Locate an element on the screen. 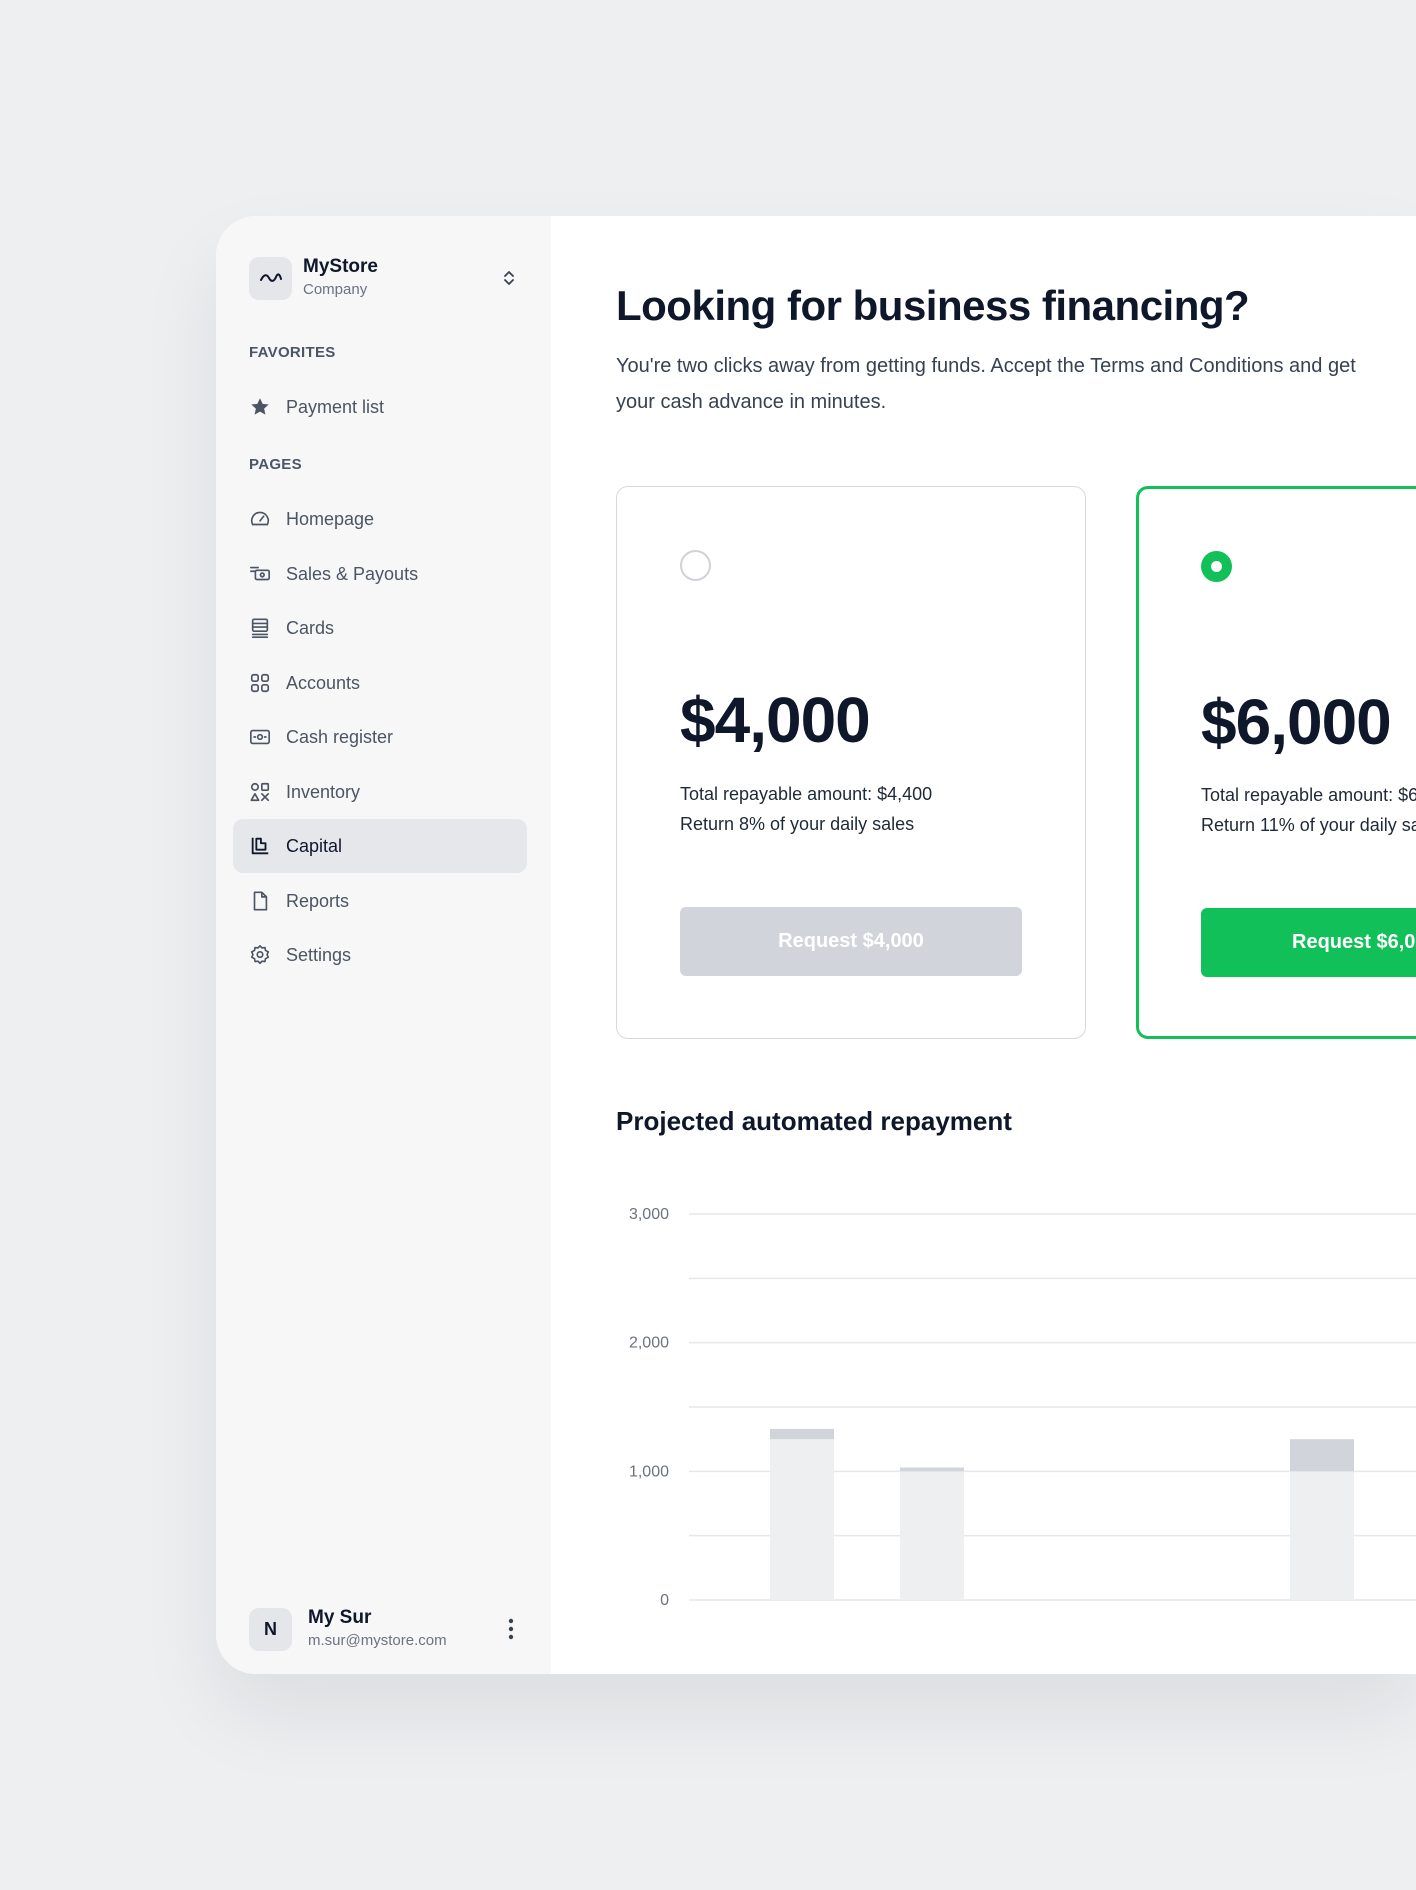 The image size is (1416, 1890). shapes-icon is located at coordinates (260, 792).